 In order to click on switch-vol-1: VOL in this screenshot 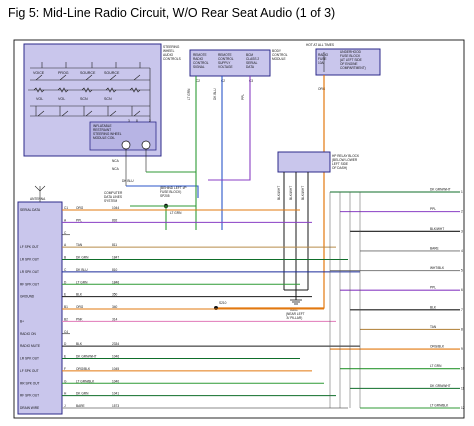, I will do `click(39, 99)`.